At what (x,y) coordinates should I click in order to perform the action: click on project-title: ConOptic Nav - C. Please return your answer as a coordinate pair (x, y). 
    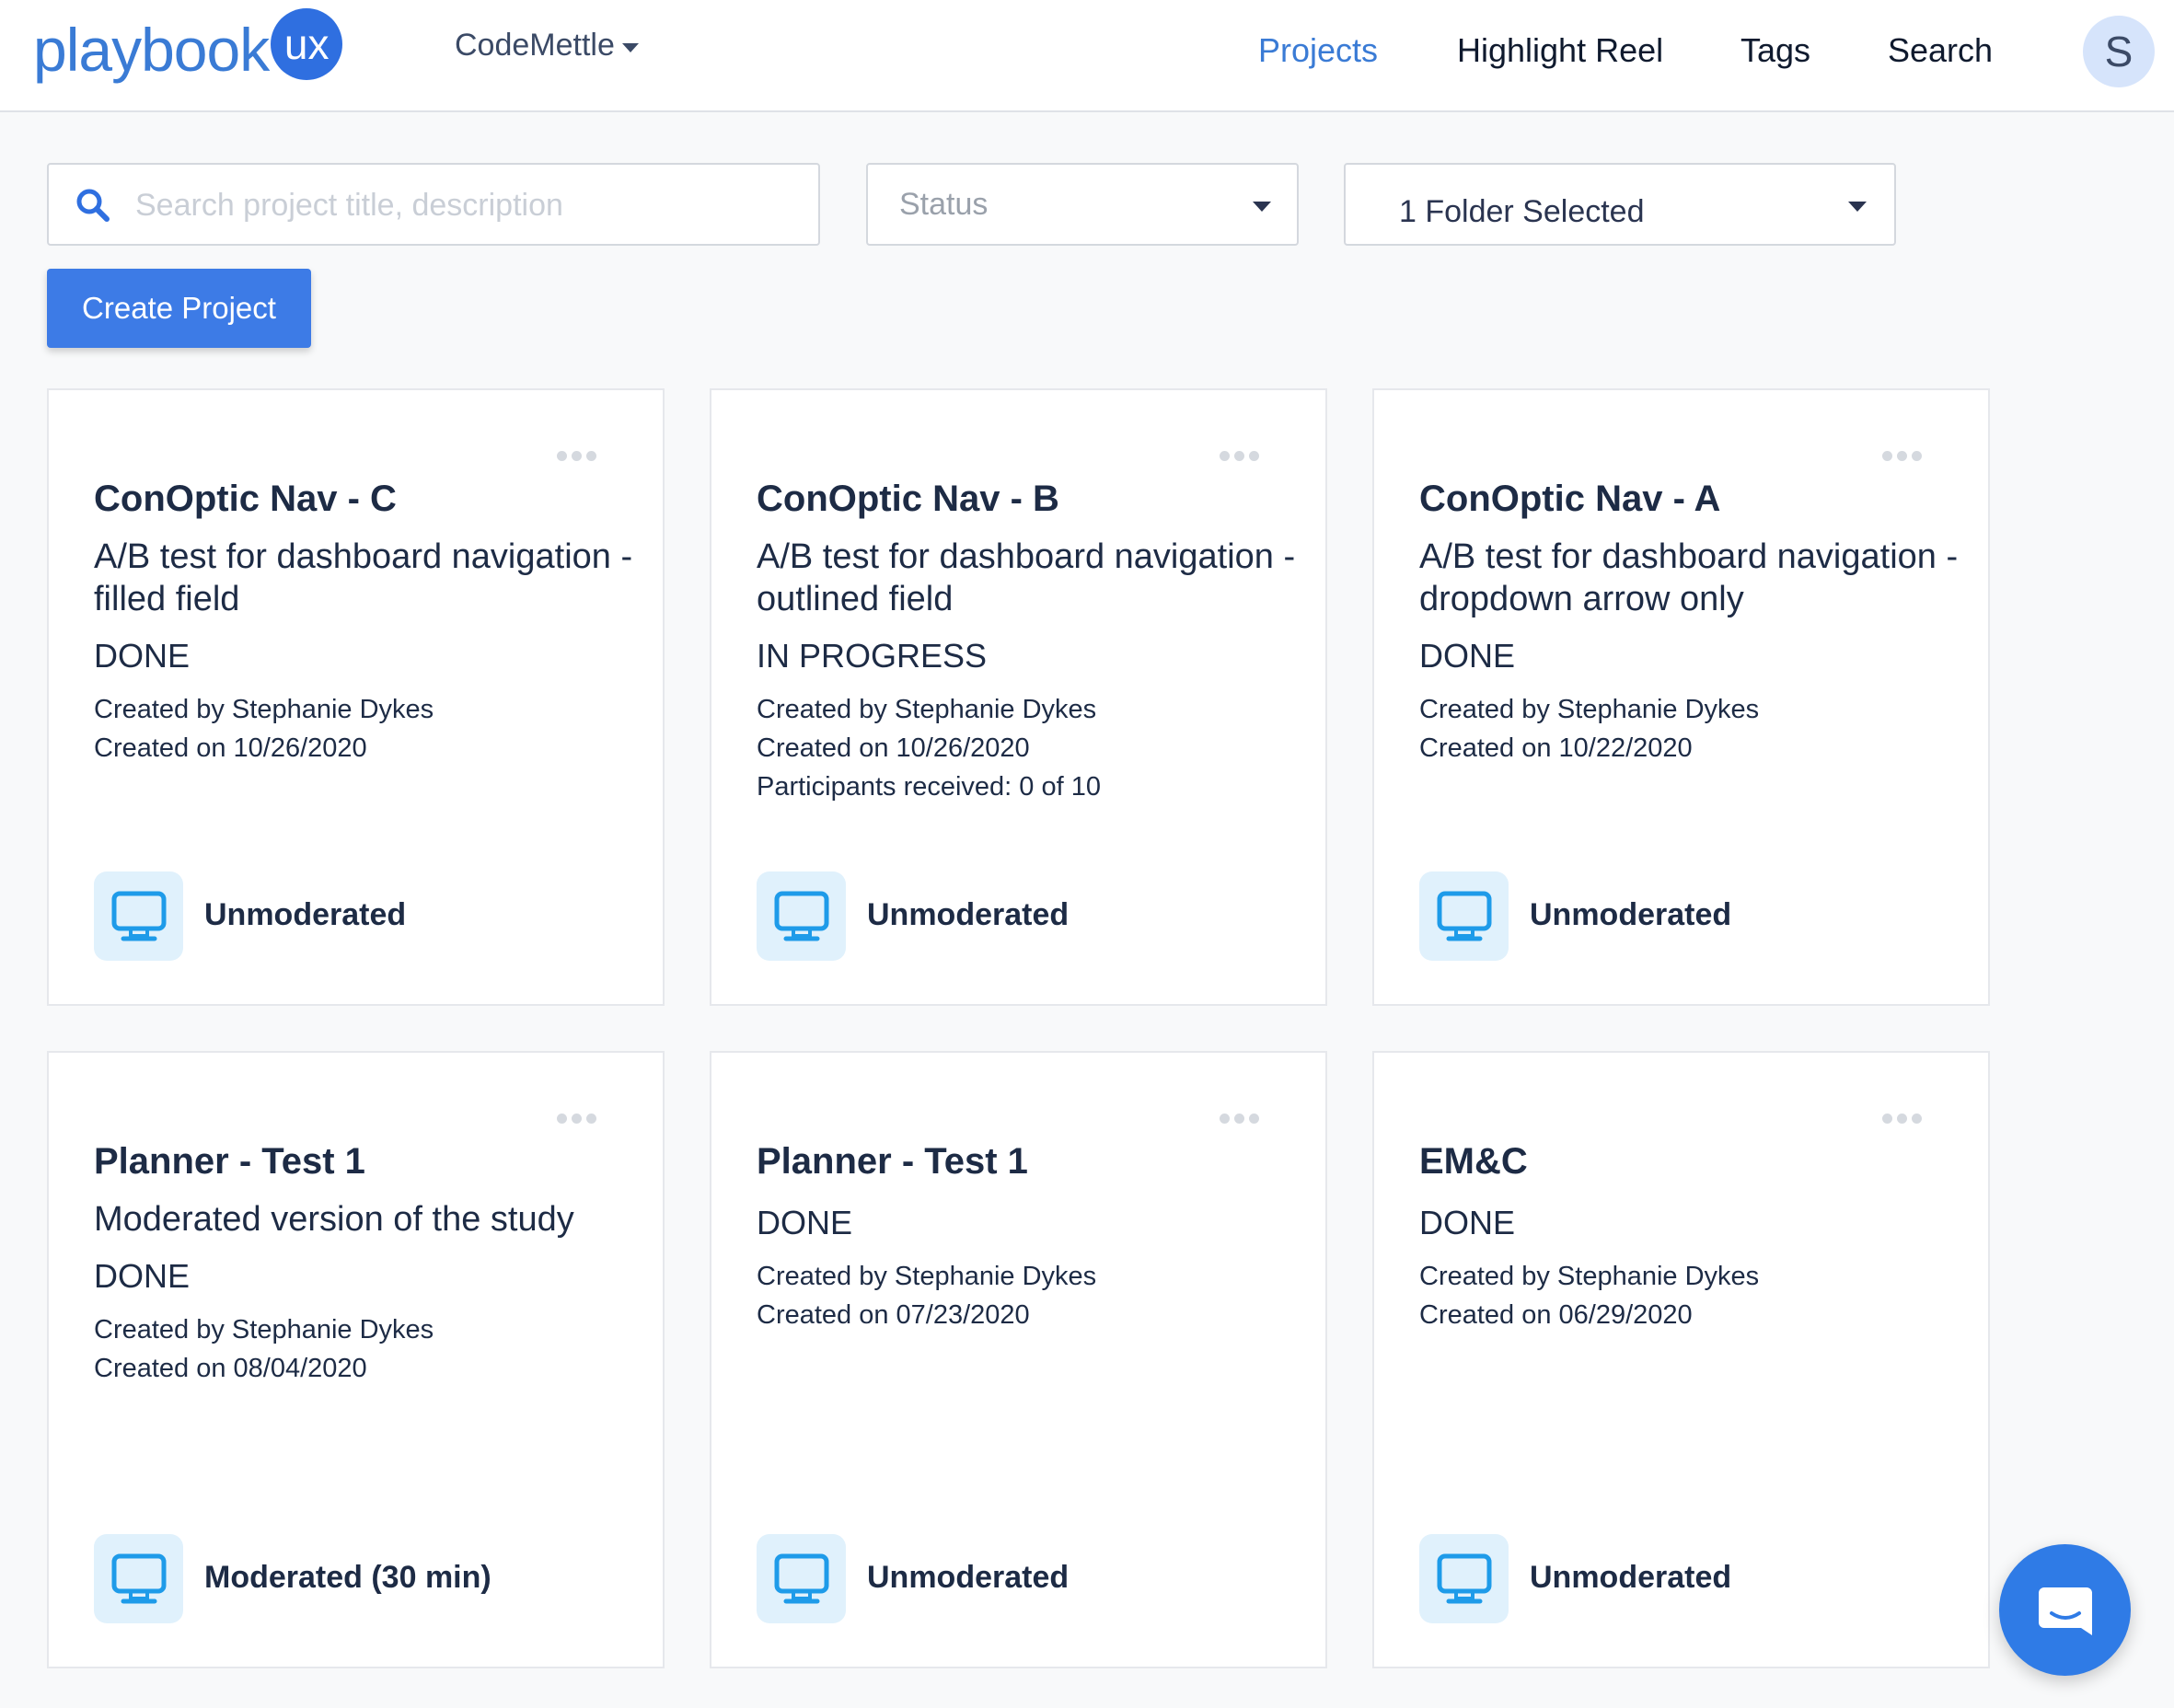
    Looking at the image, I should click on (246, 499).